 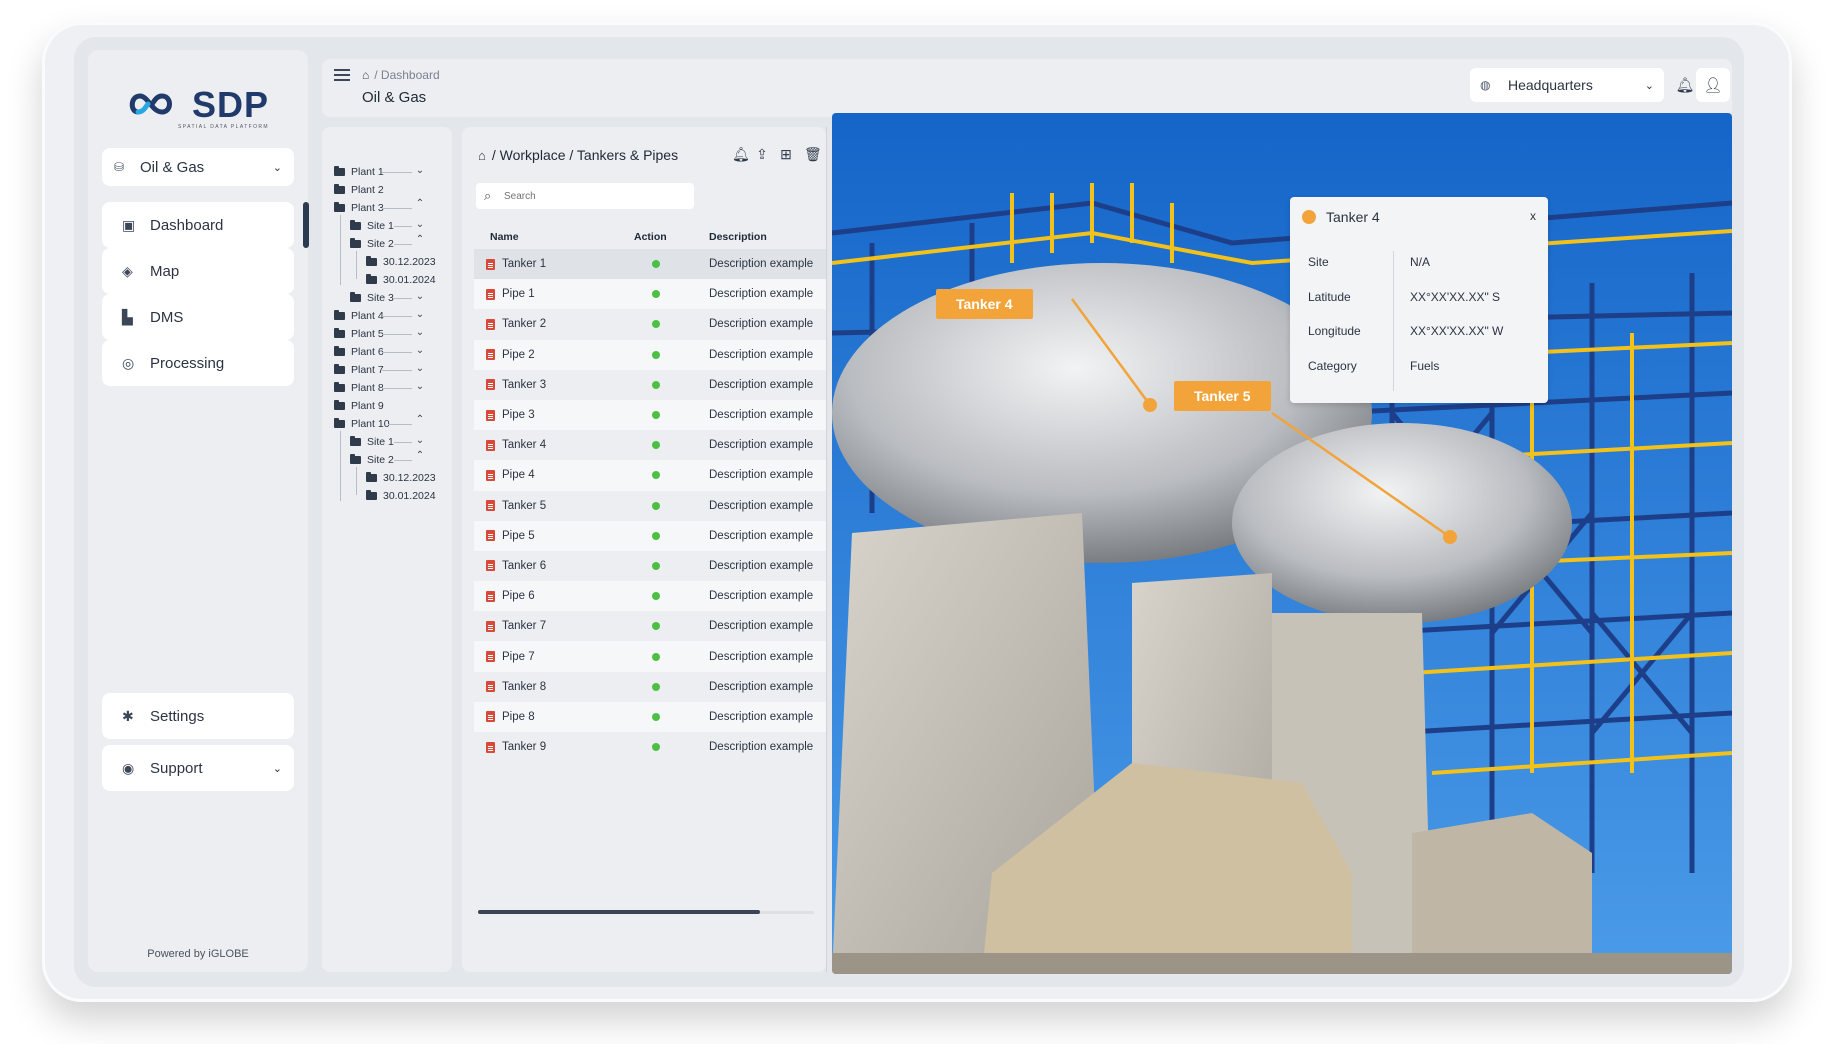 I want to click on bell-icon: 🔔︎, so click(x=741, y=154).